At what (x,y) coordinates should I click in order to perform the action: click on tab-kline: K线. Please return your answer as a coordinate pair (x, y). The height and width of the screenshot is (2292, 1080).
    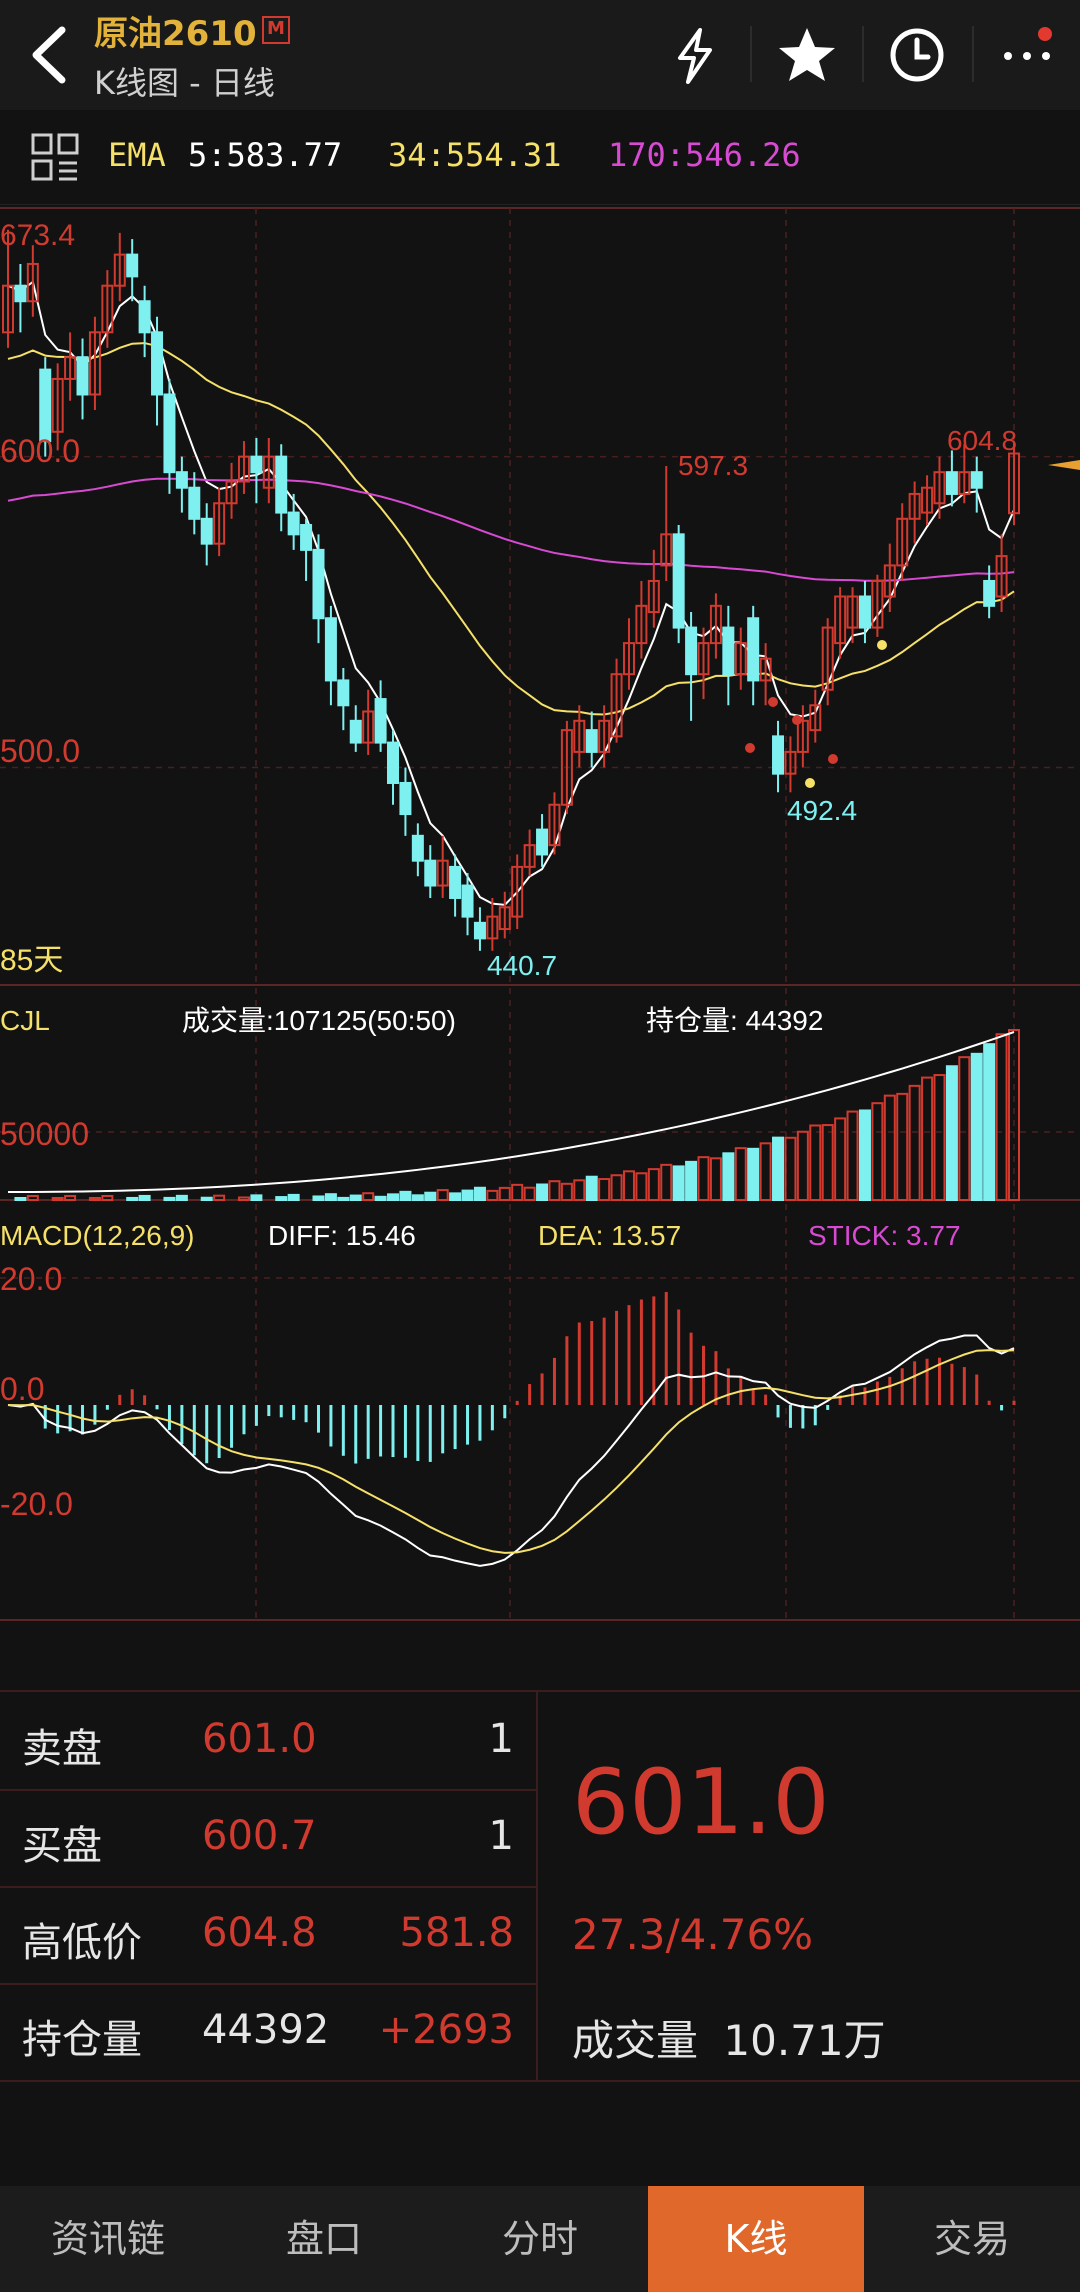
    Looking at the image, I should click on (756, 2239).